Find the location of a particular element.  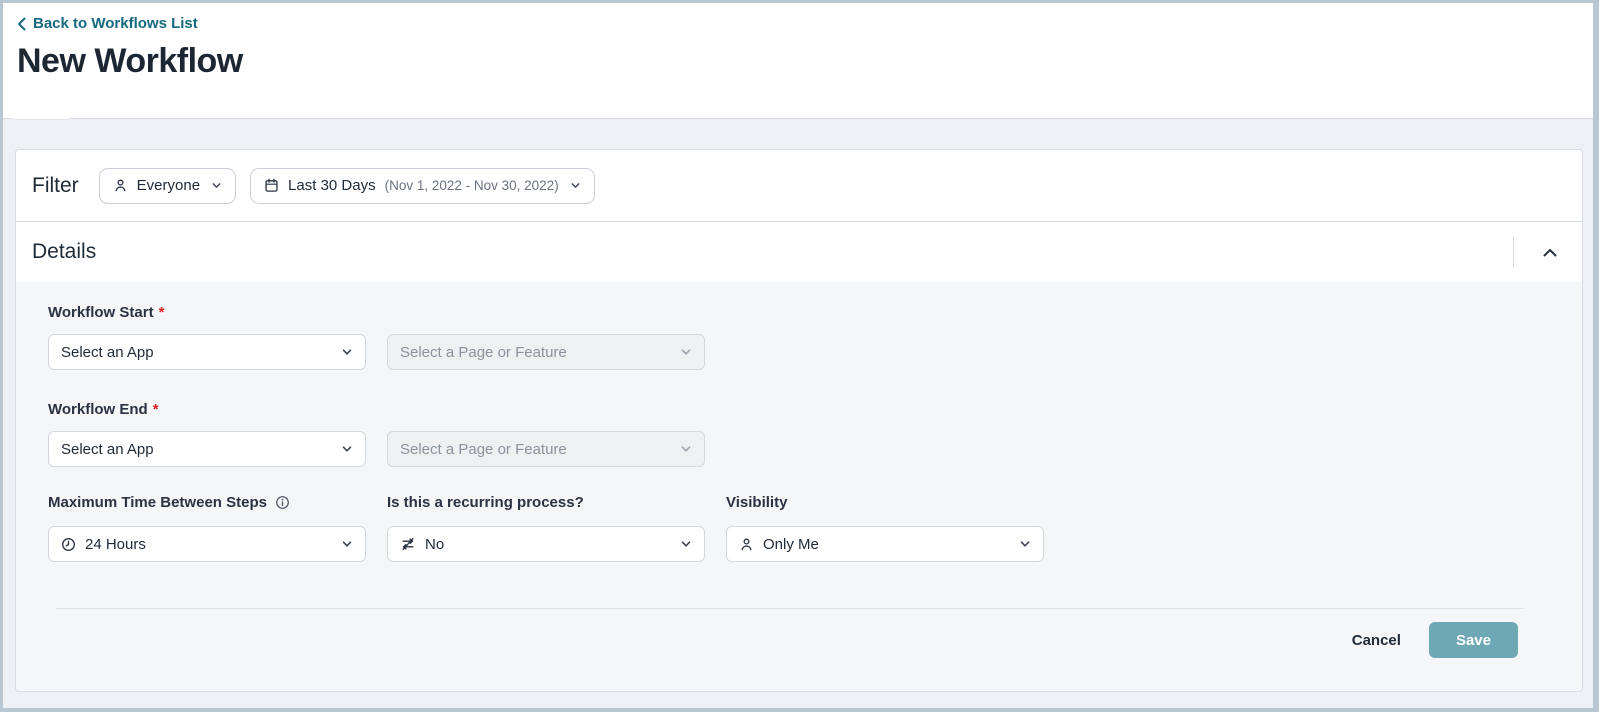

workflow-start-app-value: Select an App is located at coordinates (107, 352).